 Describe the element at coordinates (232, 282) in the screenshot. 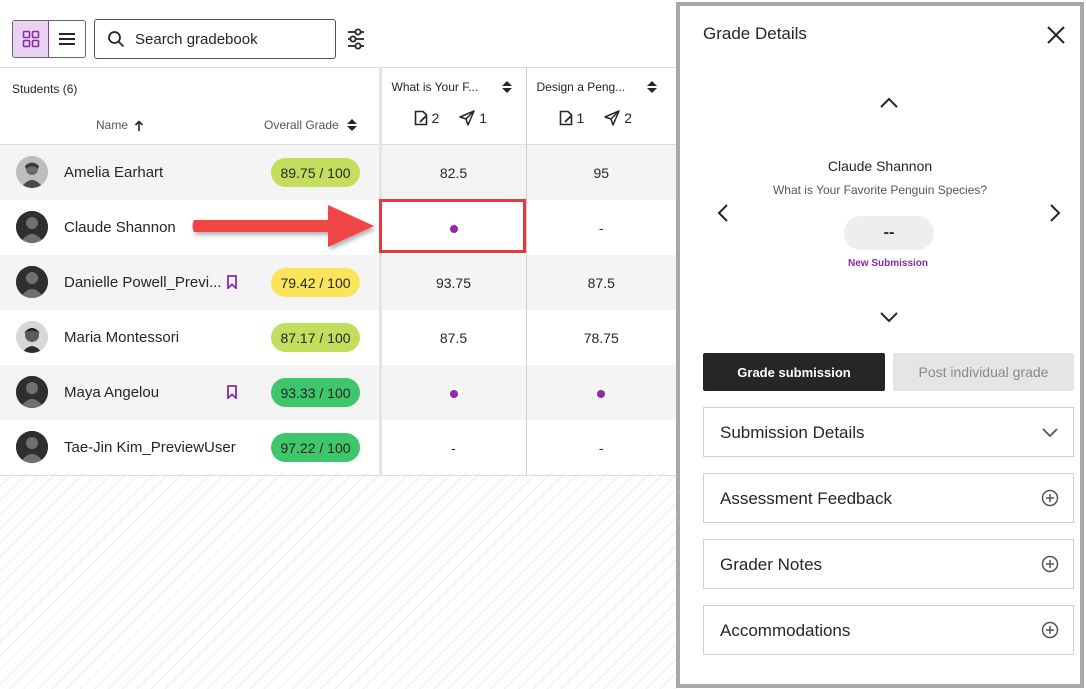

I see `preview-user-icon` at that location.